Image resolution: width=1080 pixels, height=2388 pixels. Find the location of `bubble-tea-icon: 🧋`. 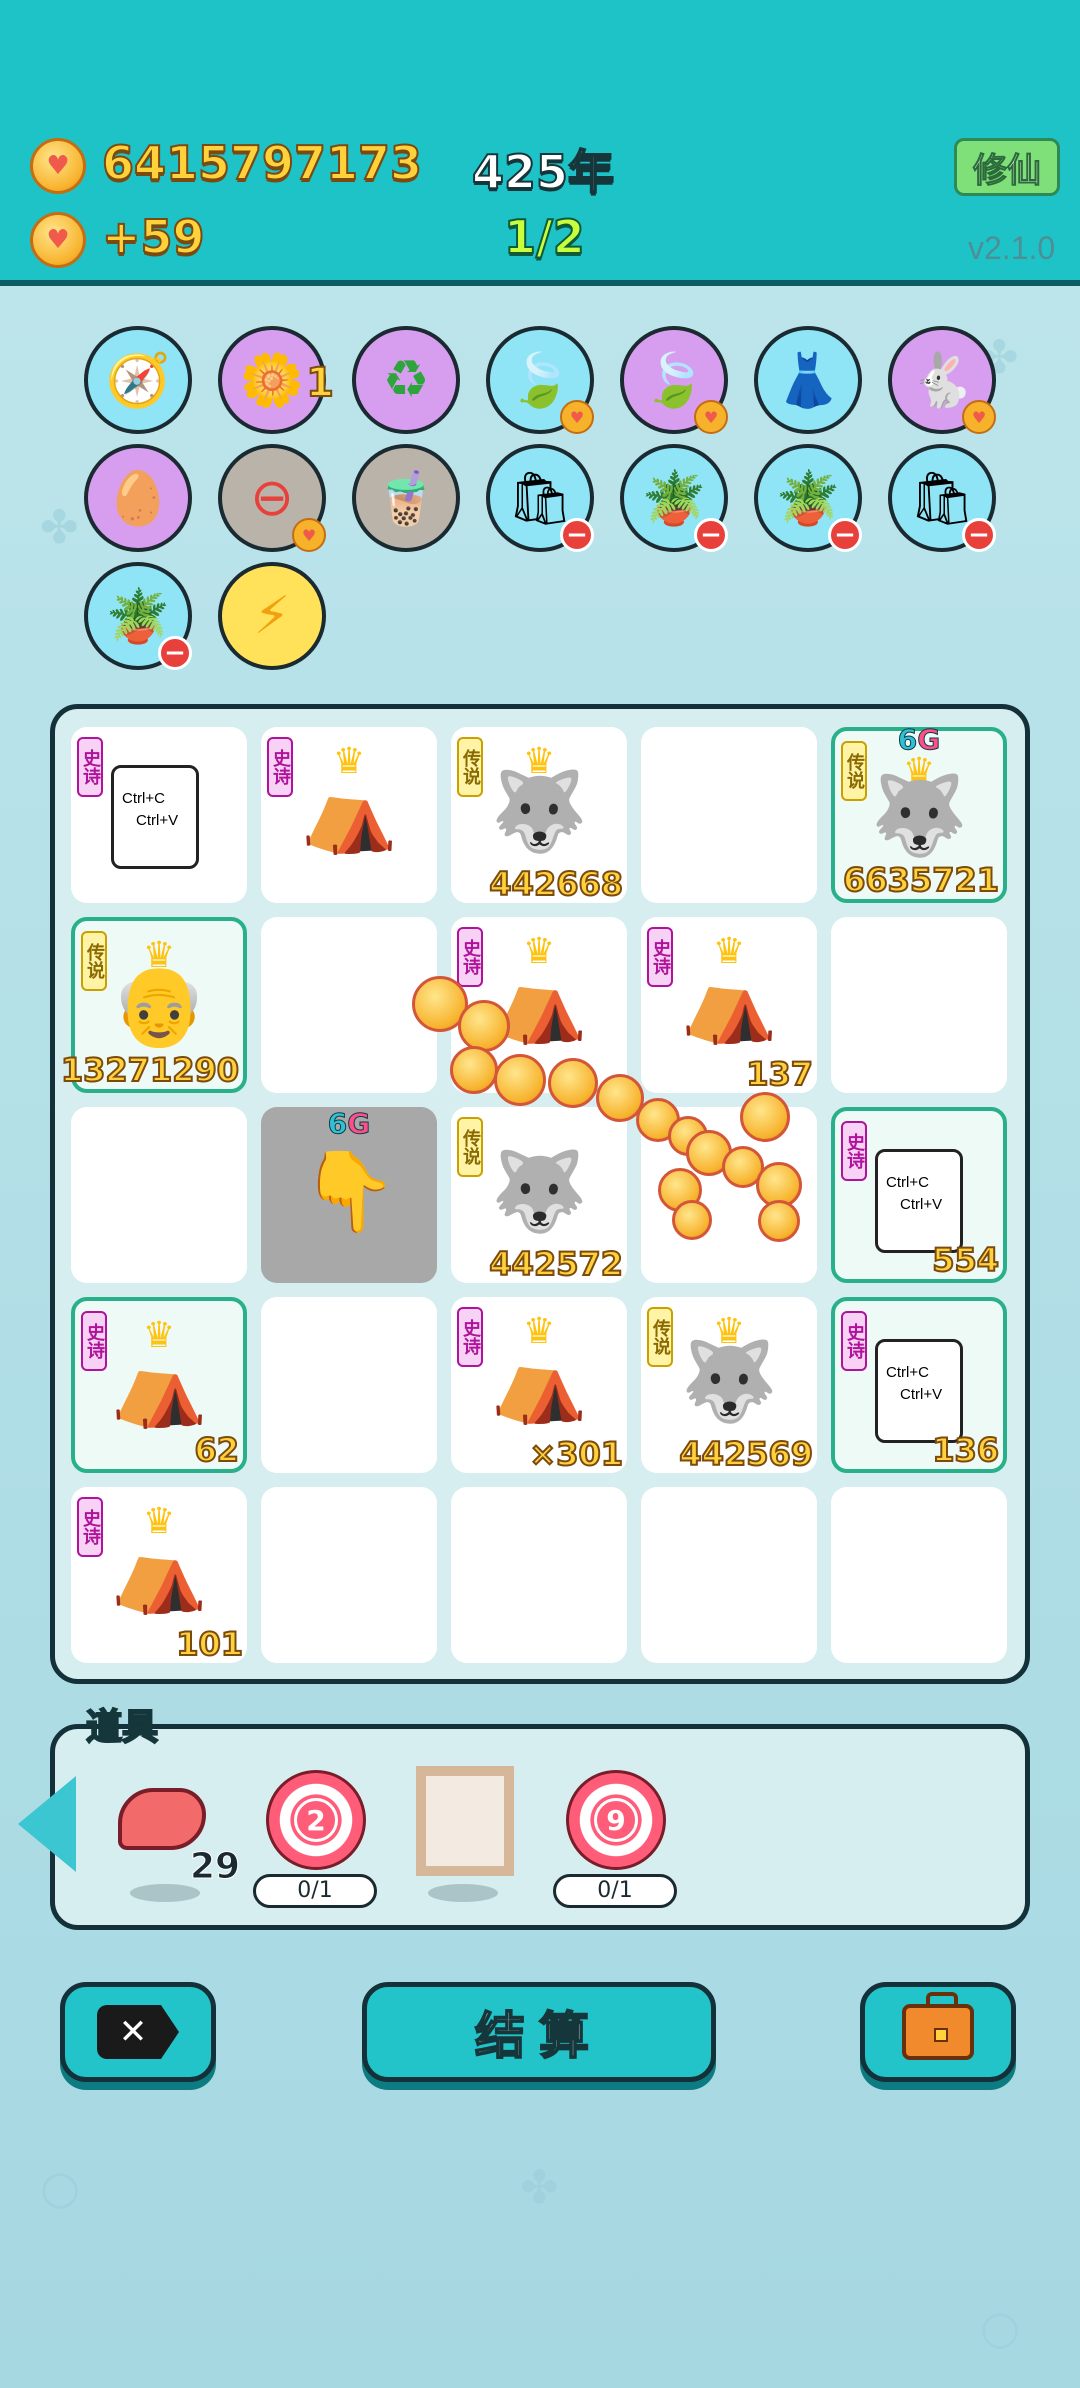

bubble-tea-icon: 🧋 is located at coordinates (406, 498).